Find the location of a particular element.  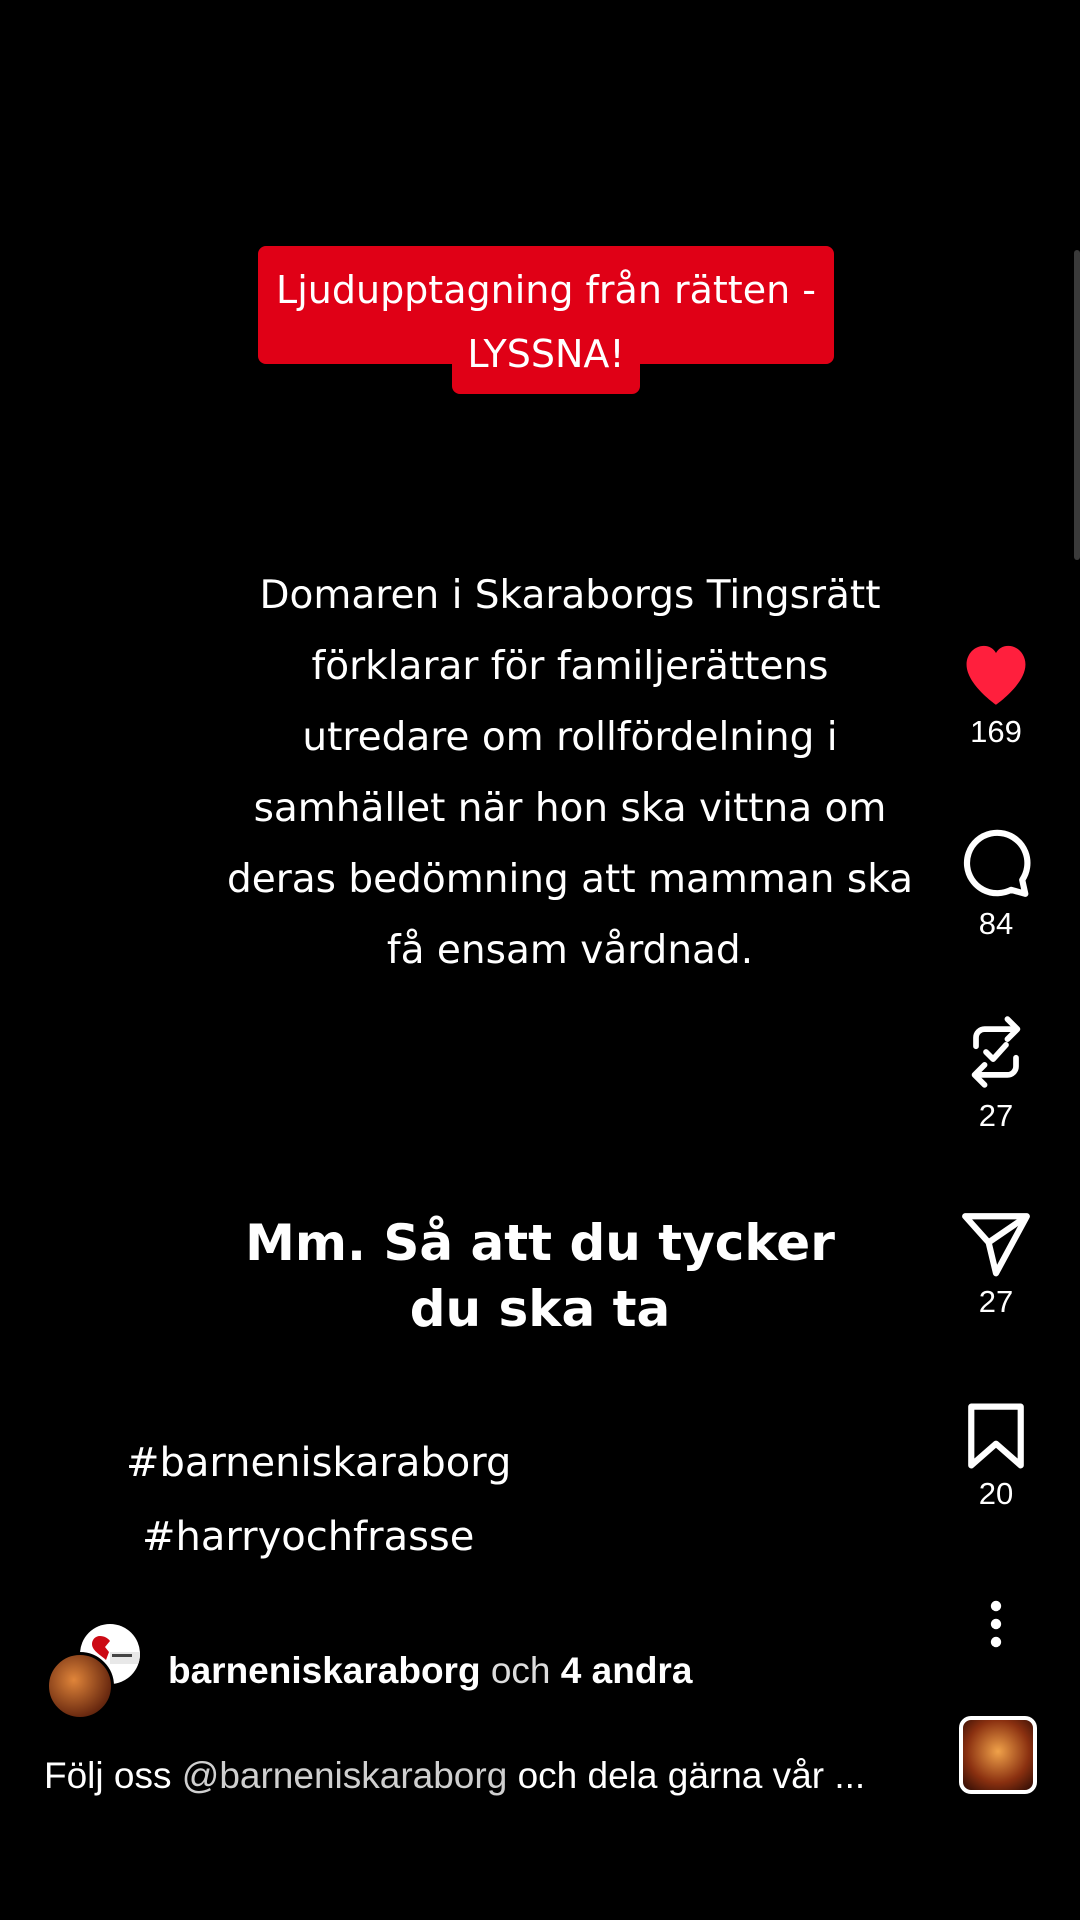

hashtag-overlay-2: #harryochfrasse is located at coordinates (308, 1537).